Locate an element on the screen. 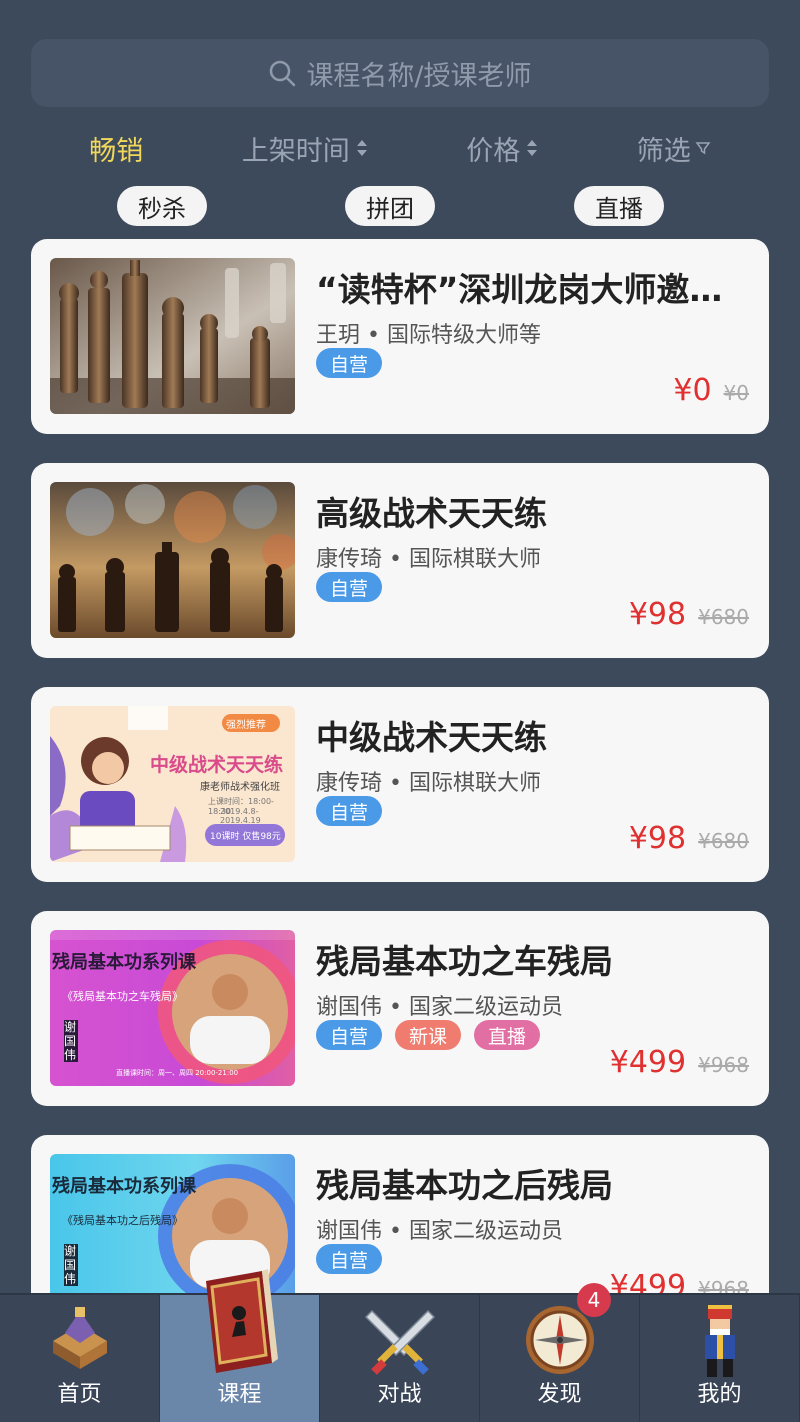 The height and width of the screenshot is (1422, 800). tab-courses: 课程 is located at coordinates (240, 1345).